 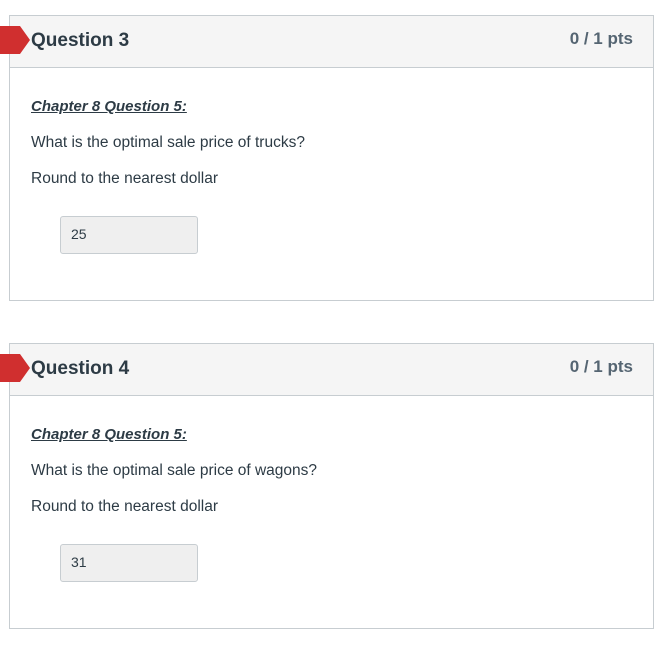 What do you see at coordinates (326, 370) in the screenshot?
I see `question-header: Question 4 0 / 1 pts` at bounding box center [326, 370].